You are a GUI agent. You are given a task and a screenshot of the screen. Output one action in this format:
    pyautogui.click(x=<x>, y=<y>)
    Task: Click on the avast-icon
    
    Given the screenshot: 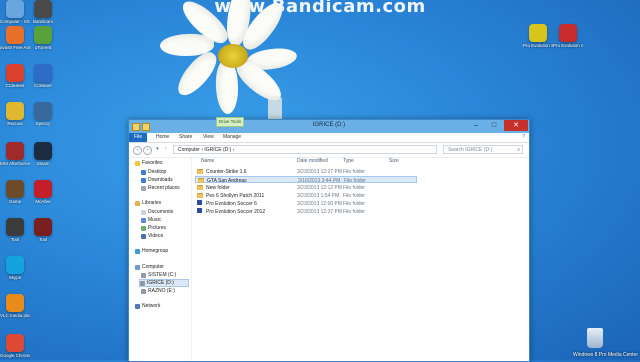 What is the action you would take?
    pyautogui.click(x=15, y=35)
    